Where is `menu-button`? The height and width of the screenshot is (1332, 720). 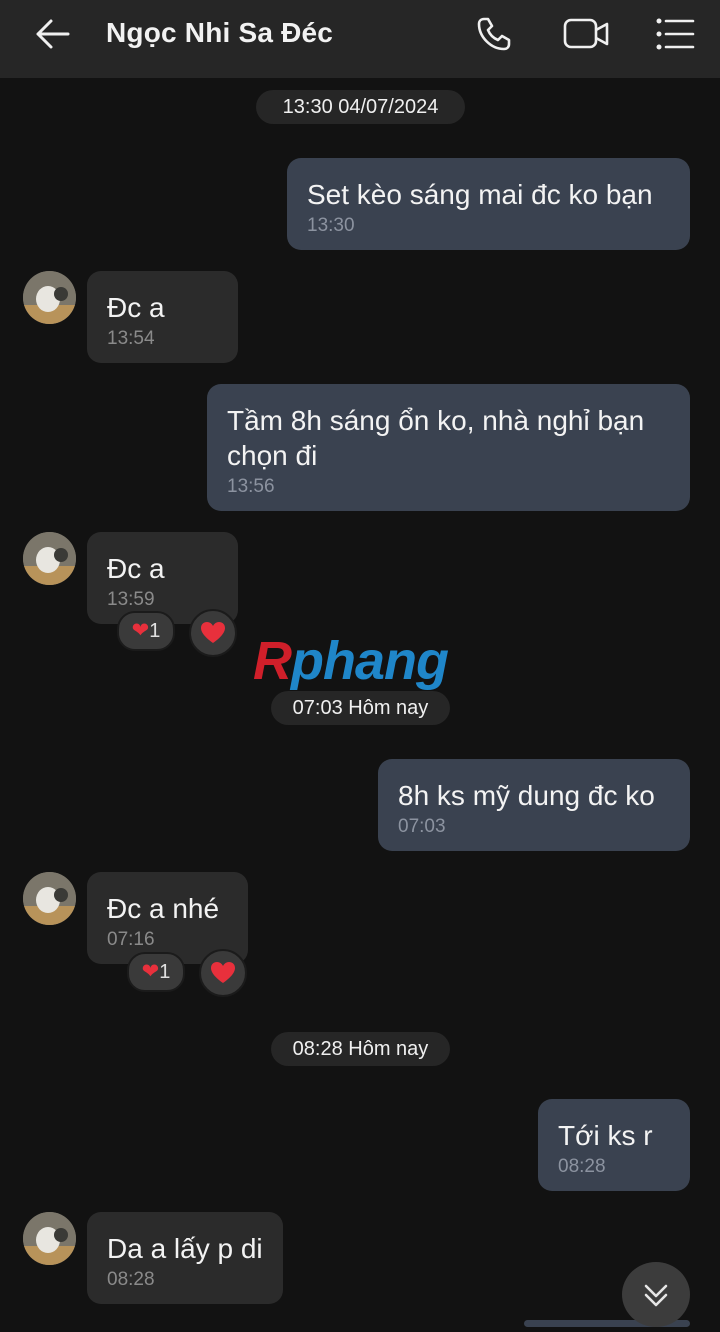
menu-button is located at coordinates (676, 34).